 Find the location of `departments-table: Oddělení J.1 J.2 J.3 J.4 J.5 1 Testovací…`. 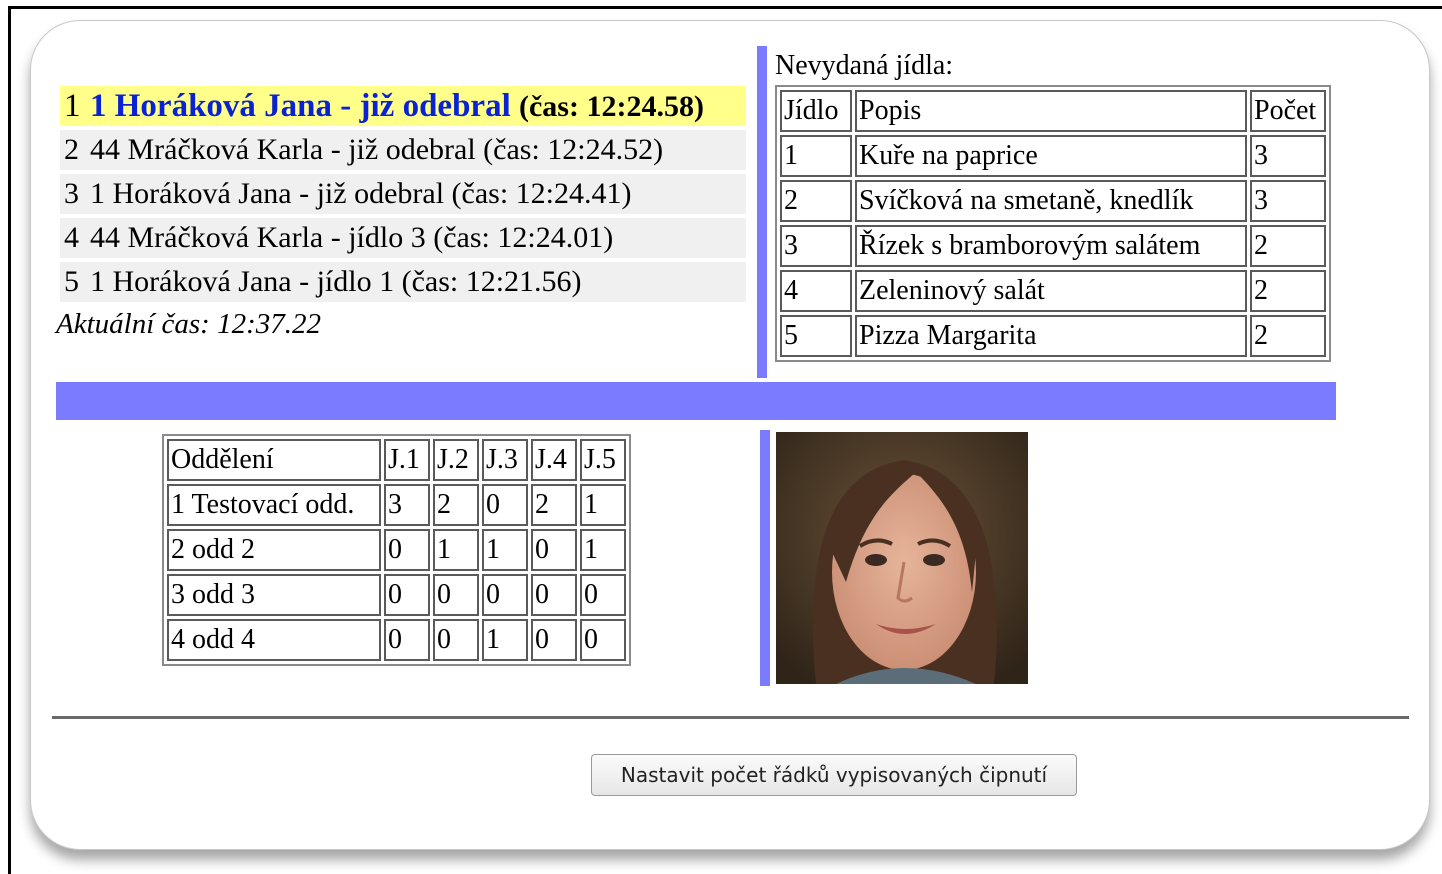

departments-table: Oddělení J.1 J.2 J.3 J.4 J.5 1 Testovací… is located at coordinates (396, 550).